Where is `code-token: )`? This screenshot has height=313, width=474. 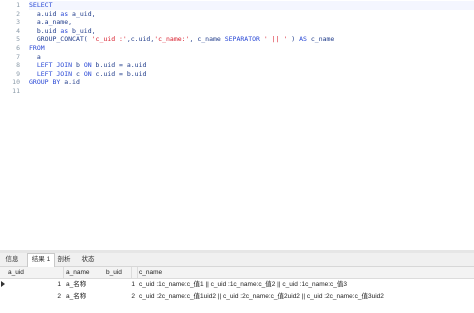
code-token: ) is located at coordinates (293, 39).